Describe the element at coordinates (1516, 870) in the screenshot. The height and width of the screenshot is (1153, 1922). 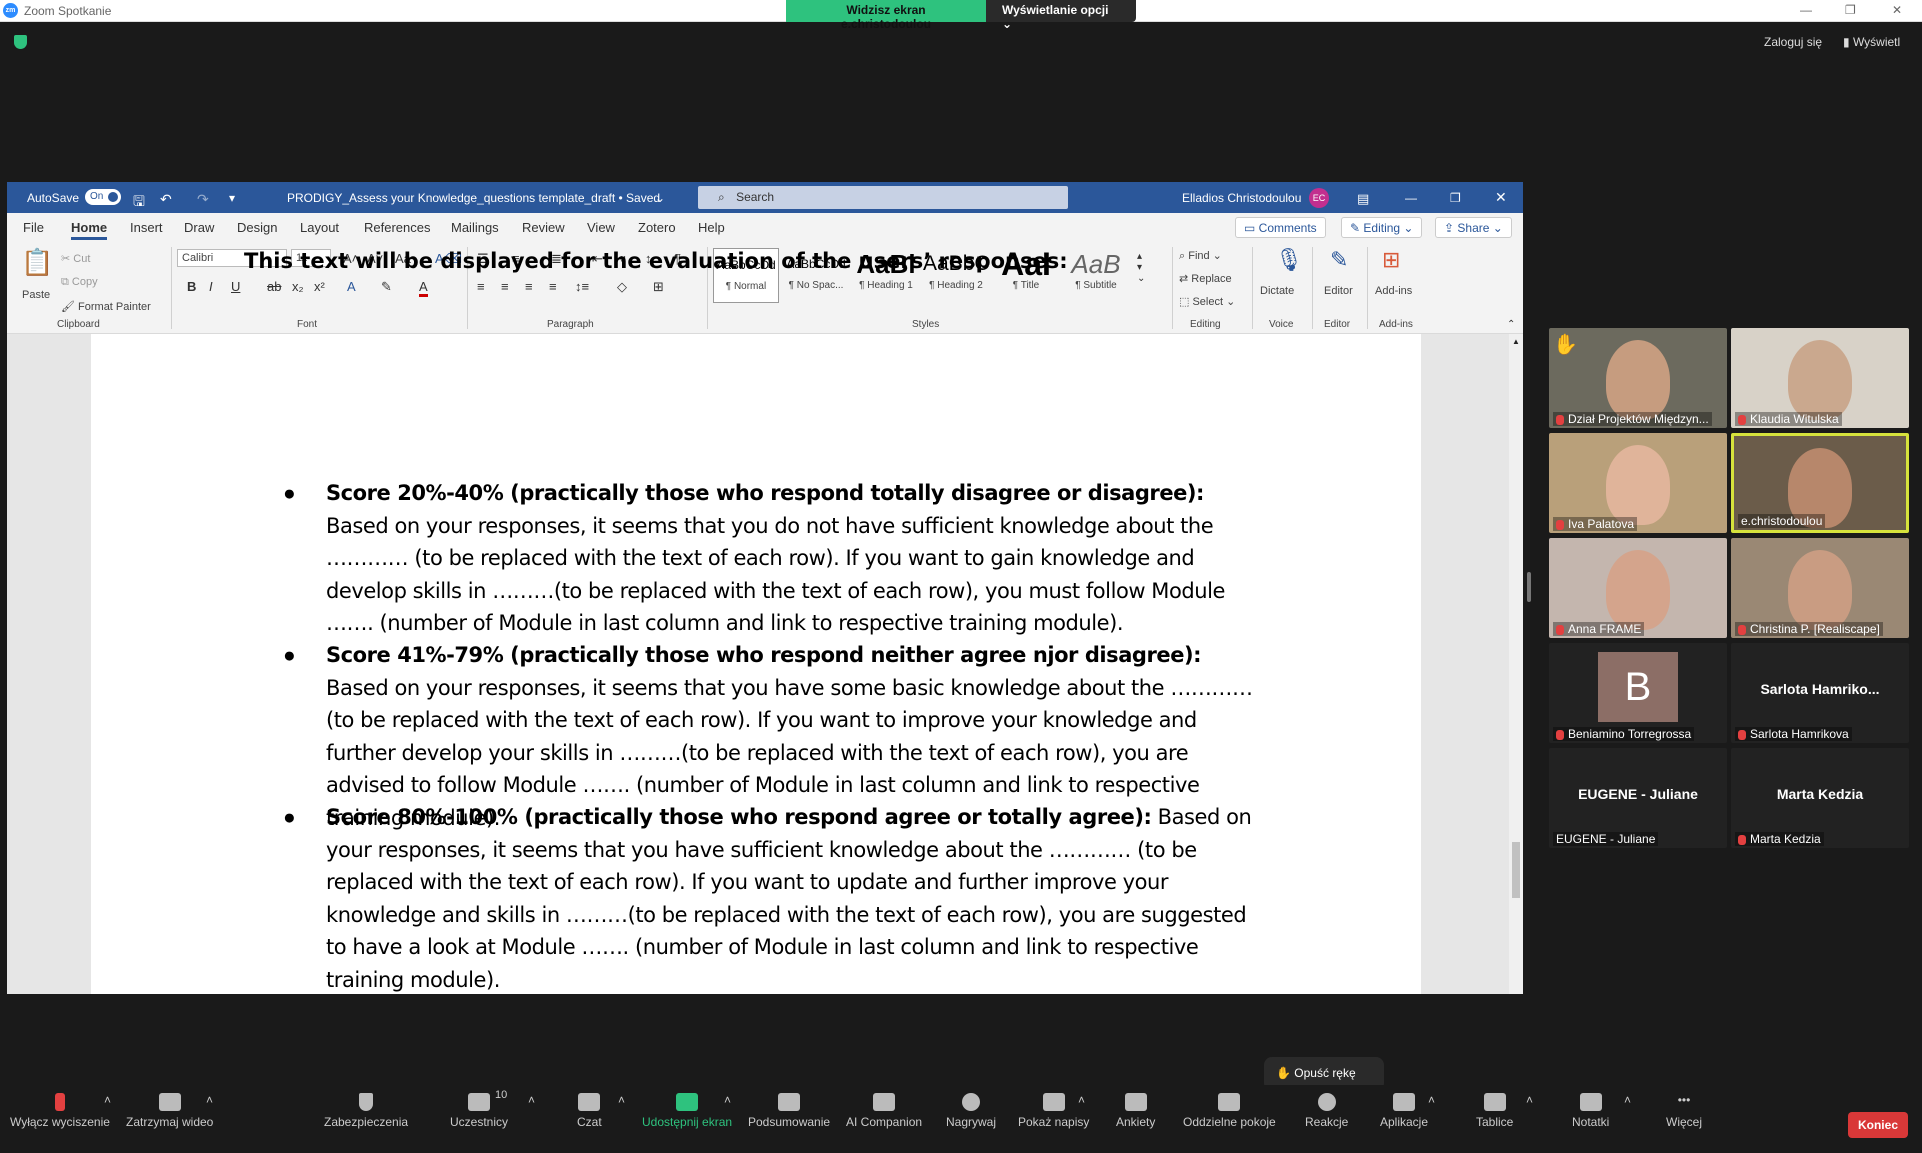
I see `scrollbar-thumb` at that location.